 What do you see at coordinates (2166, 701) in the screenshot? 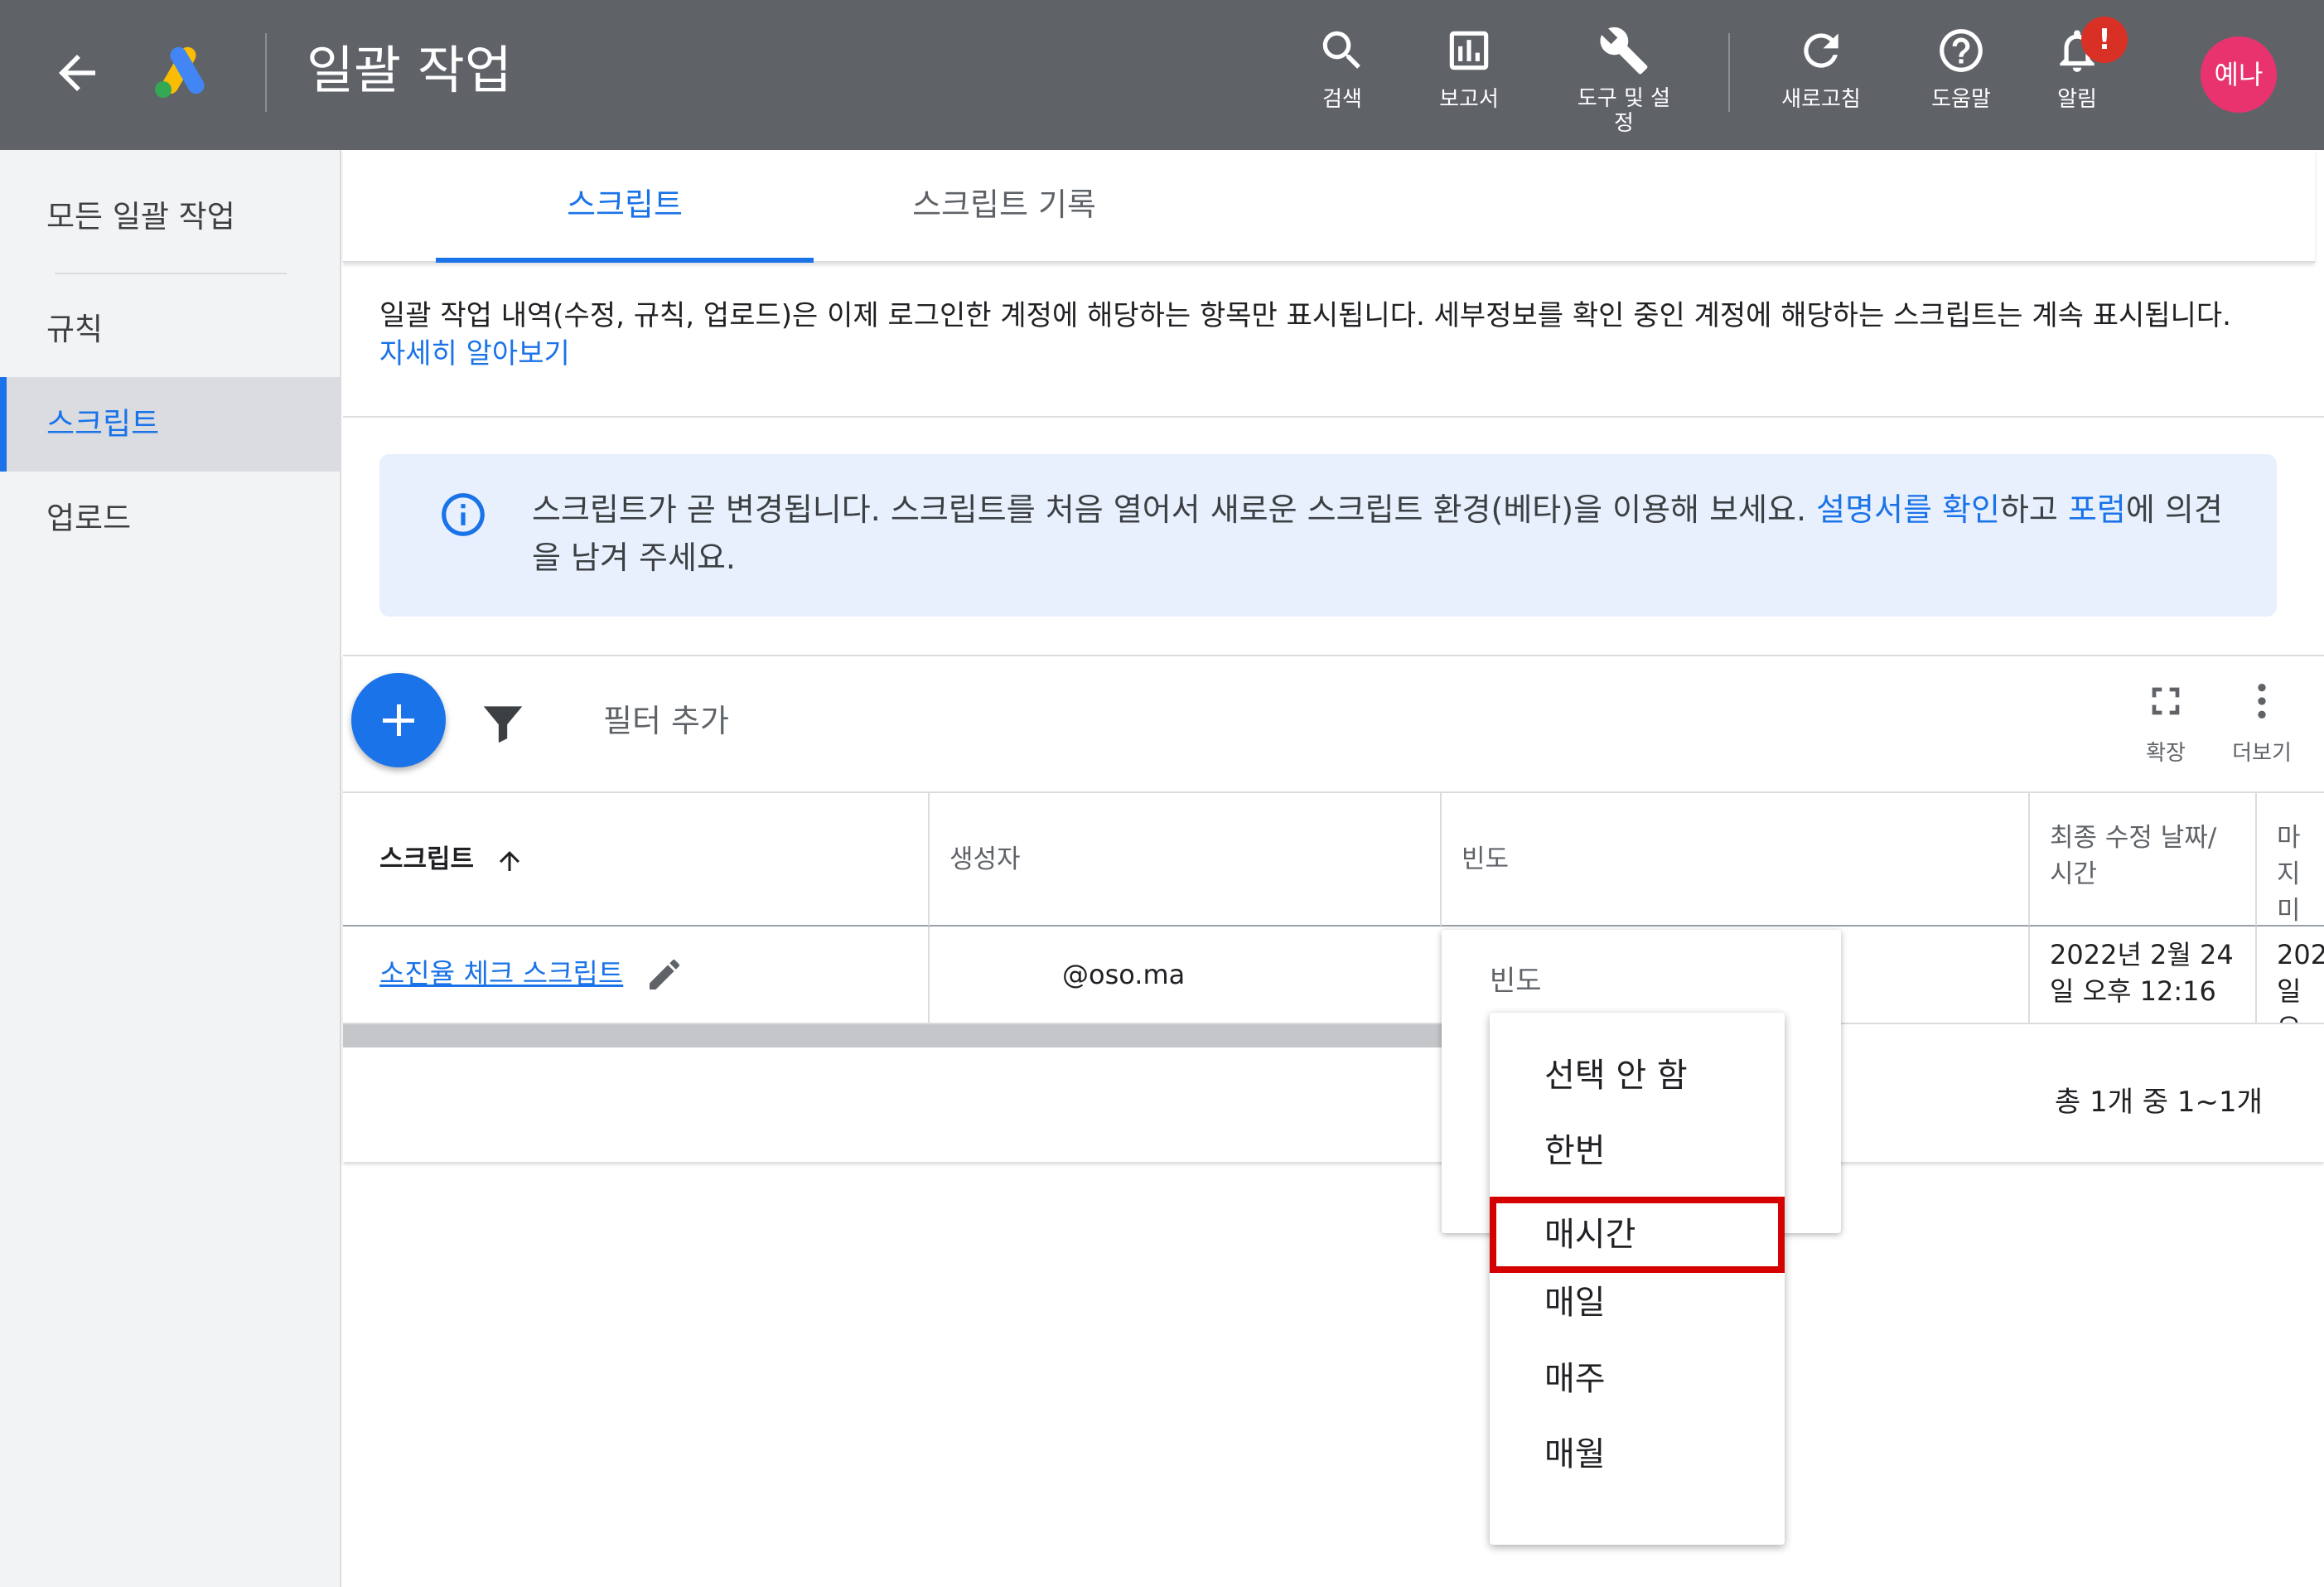
I see `fullscreen-icon` at bounding box center [2166, 701].